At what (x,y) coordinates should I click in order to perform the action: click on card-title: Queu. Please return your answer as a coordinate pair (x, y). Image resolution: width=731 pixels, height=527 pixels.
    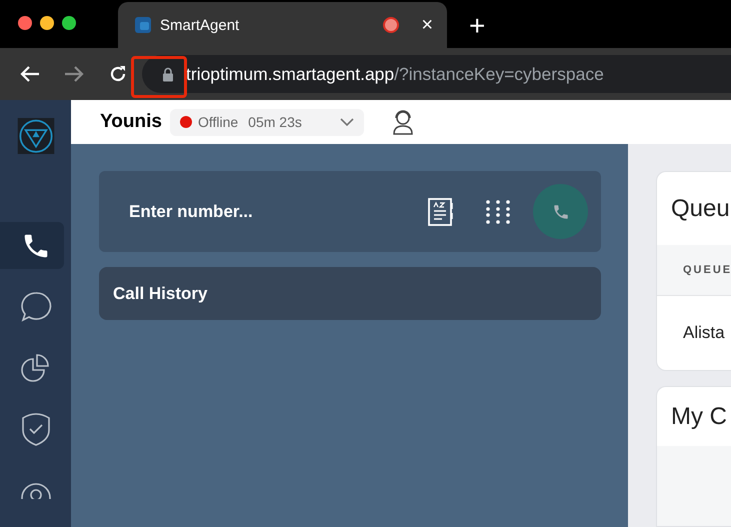
    Looking at the image, I should click on (700, 208).